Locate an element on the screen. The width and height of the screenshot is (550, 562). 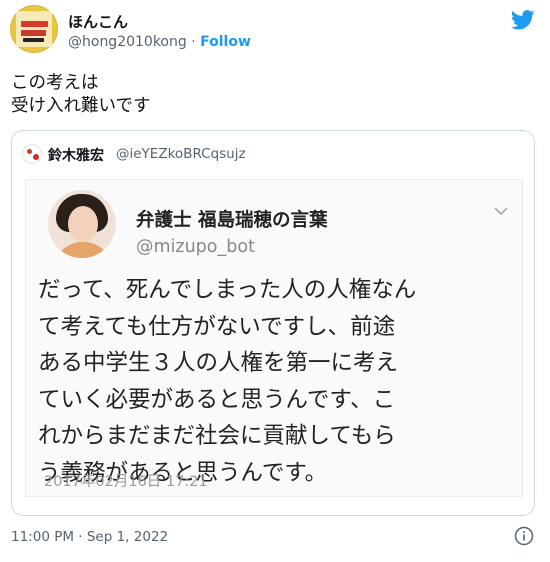
follow-button: Follow is located at coordinates (225, 42).